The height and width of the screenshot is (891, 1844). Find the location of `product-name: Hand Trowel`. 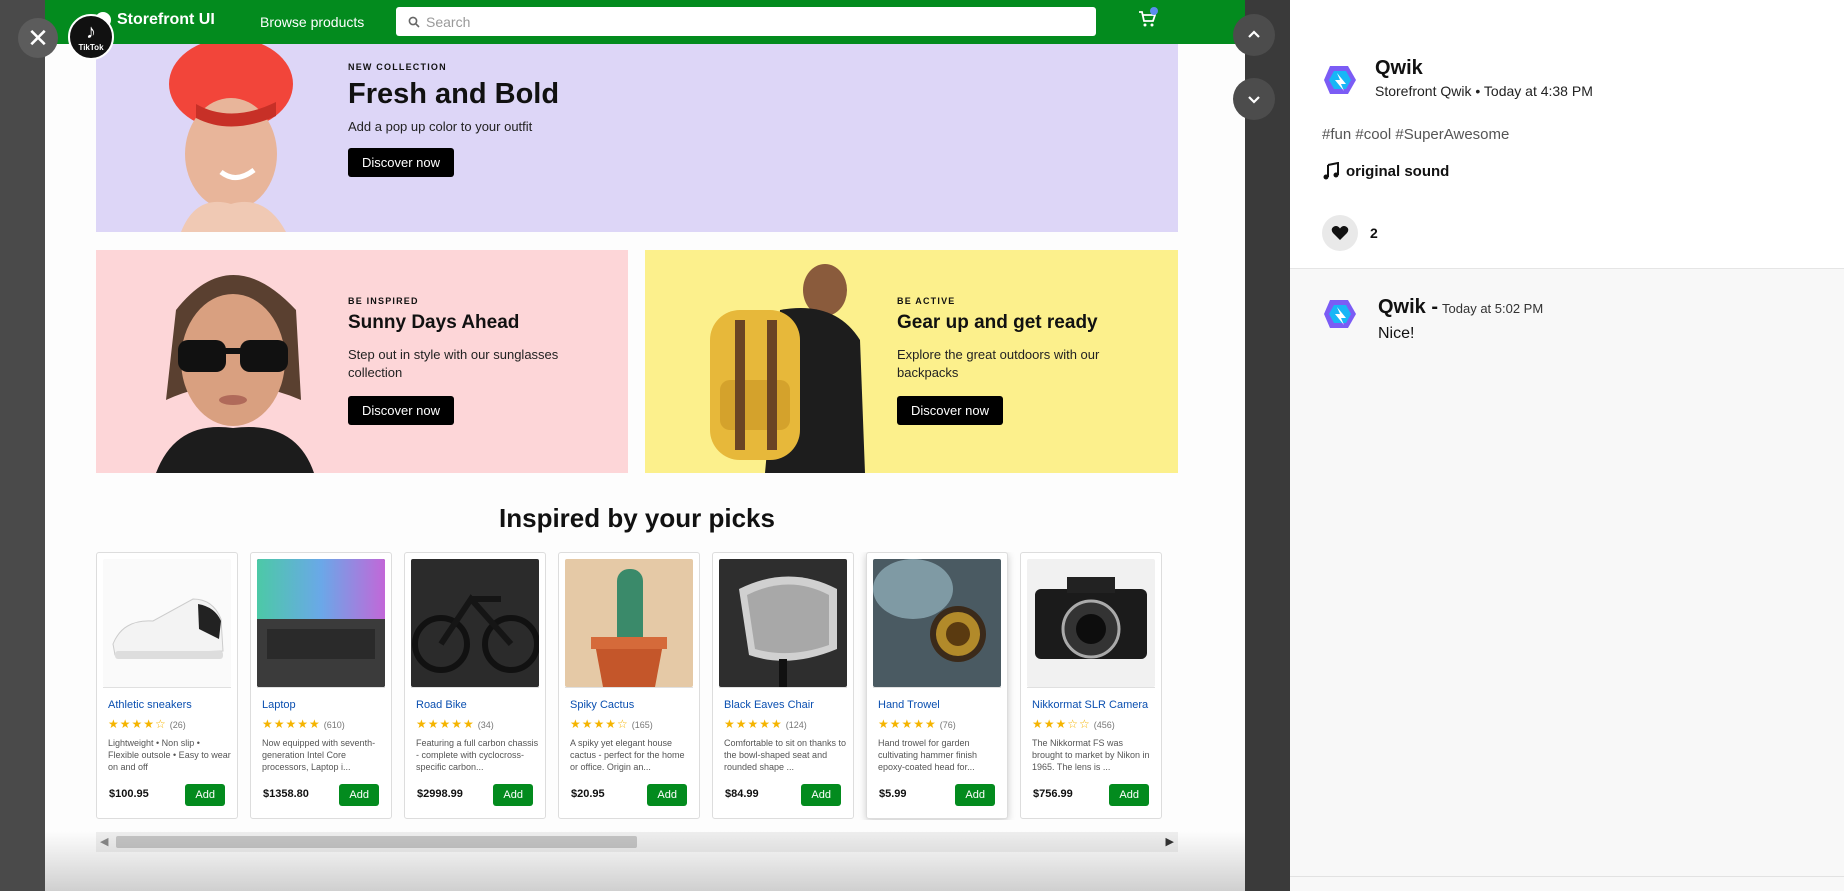

product-name: Hand Trowel is located at coordinates (937, 705).